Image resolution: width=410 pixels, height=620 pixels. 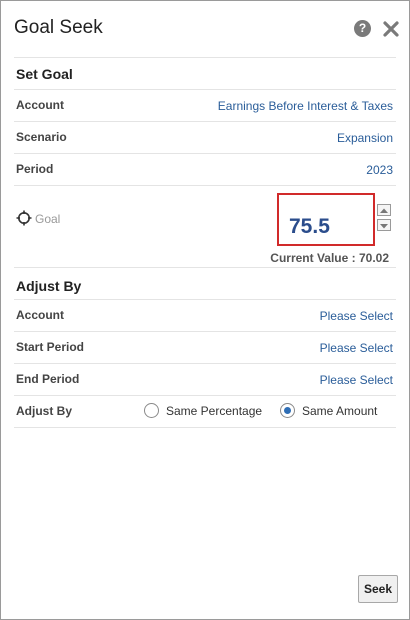 I want to click on goal-scenario-label: Scenario, so click(x=41, y=137).